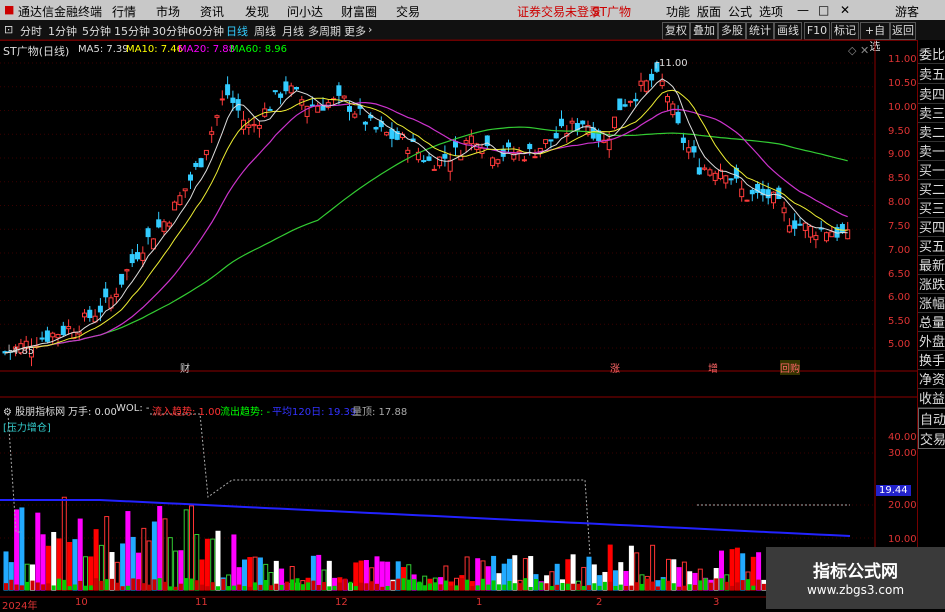 Image resolution: width=945 pixels, height=612 pixels. Describe the element at coordinates (931, 398) in the screenshot. I see `side-item: 收益` at that location.